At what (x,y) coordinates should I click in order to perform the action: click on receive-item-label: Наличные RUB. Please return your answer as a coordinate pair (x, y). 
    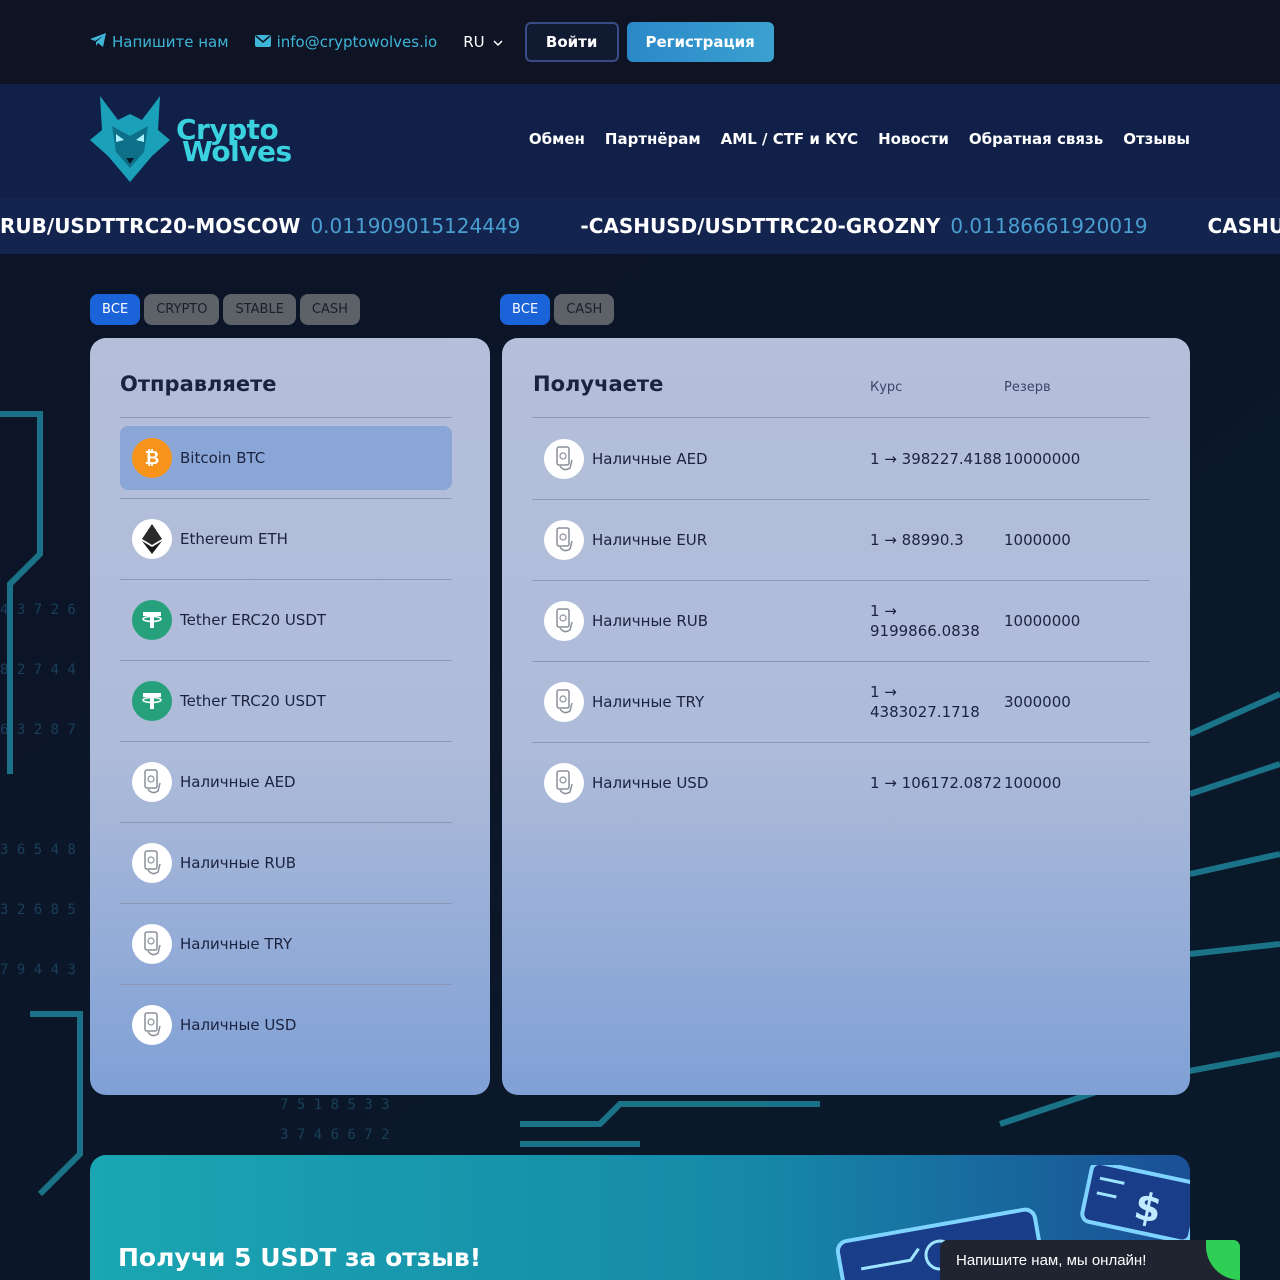
    Looking at the image, I should click on (650, 621).